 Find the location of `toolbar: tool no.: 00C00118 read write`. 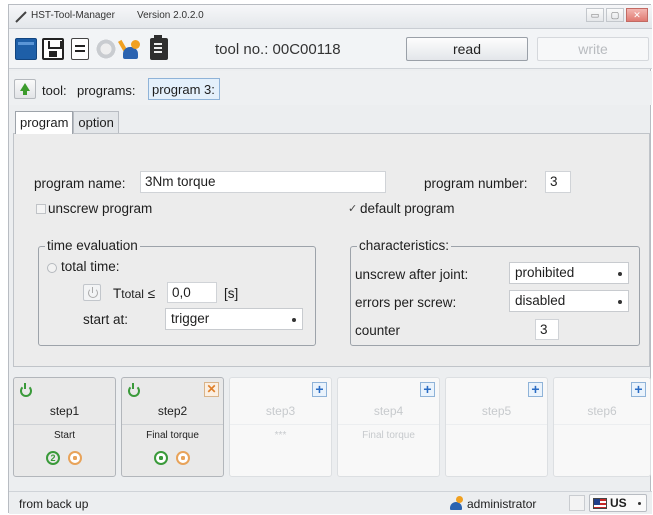

toolbar: tool no.: 00C00118 read write is located at coordinates (330, 49).